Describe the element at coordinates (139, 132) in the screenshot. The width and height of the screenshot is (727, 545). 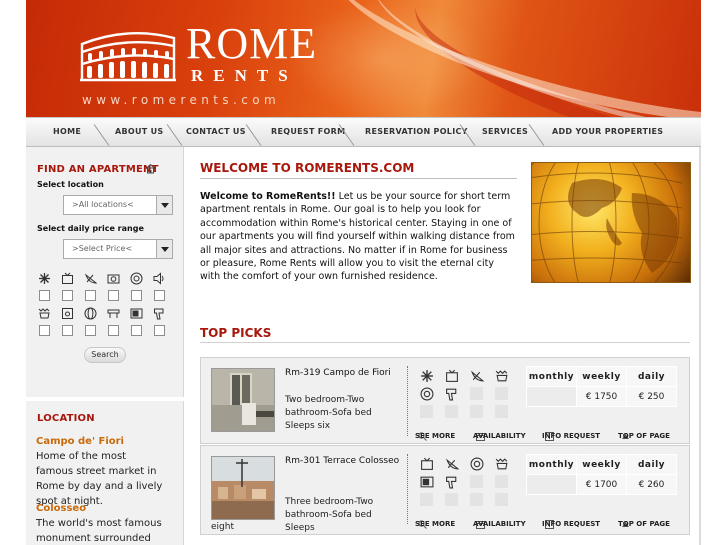
I see `nav-about-us: ABOUT US` at that location.